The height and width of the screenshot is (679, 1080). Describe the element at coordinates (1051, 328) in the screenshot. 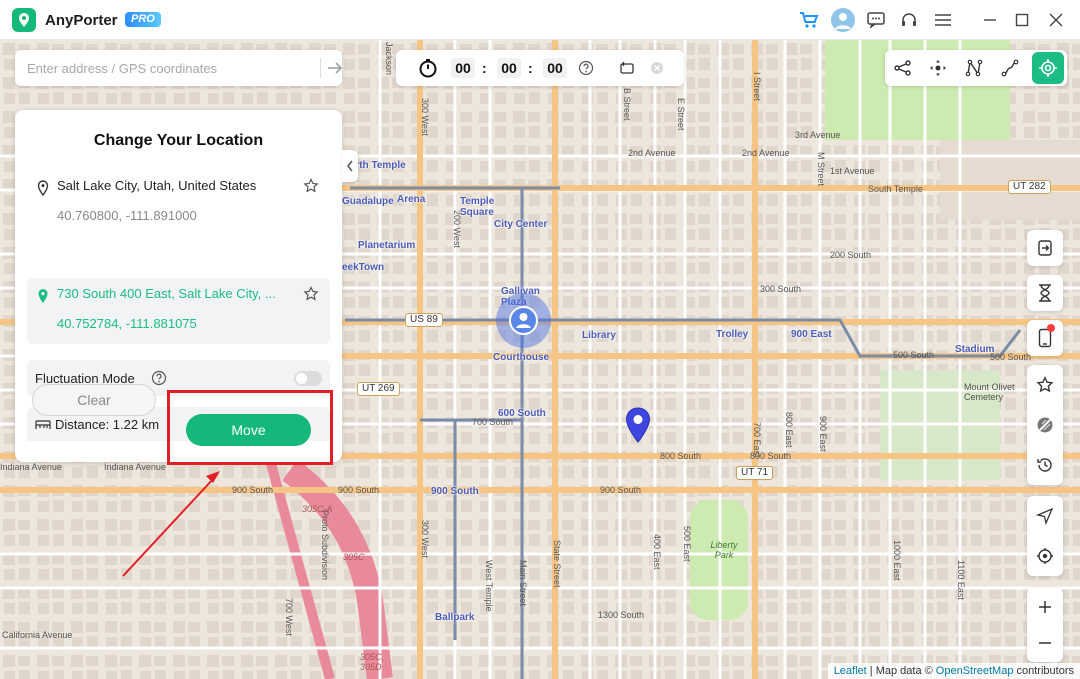

I see `notification-dot` at that location.